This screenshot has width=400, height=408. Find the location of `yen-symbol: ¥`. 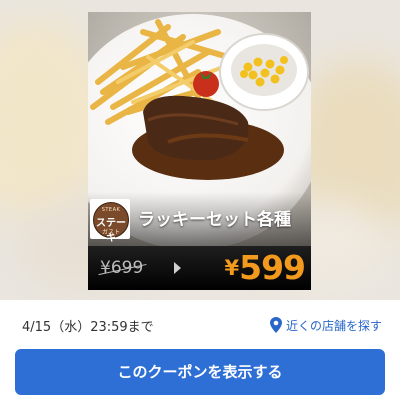

yen-symbol: ¥ is located at coordinates (232, 268).